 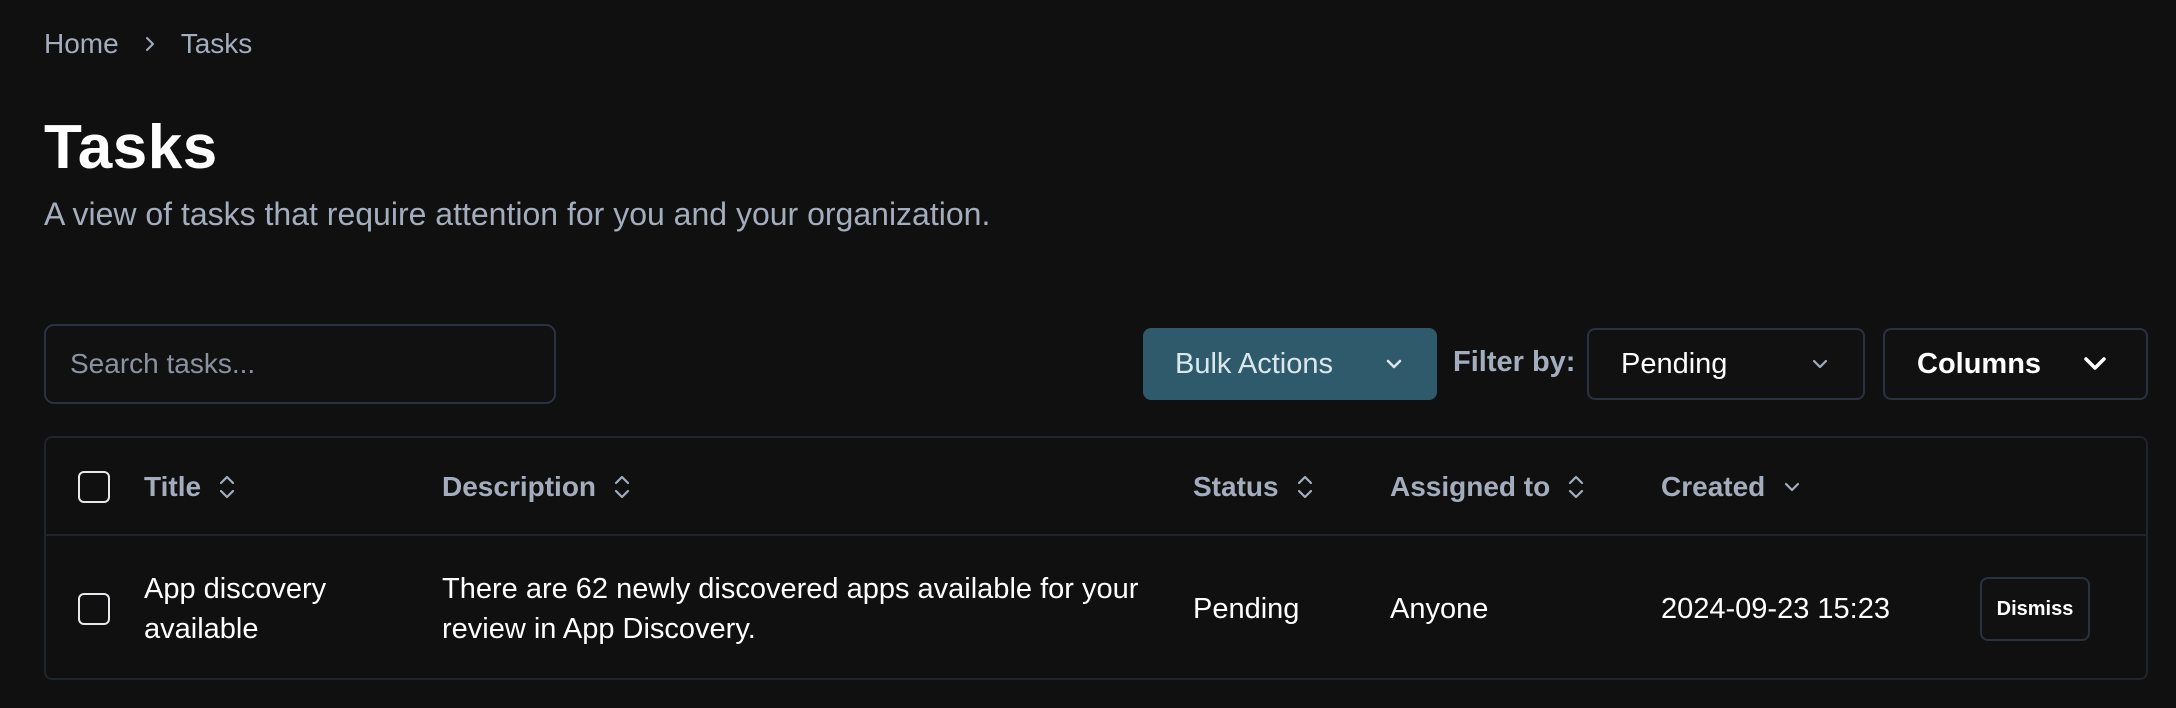 I want to click on status-filter-select: Pending, so click(x=1726, y=364).